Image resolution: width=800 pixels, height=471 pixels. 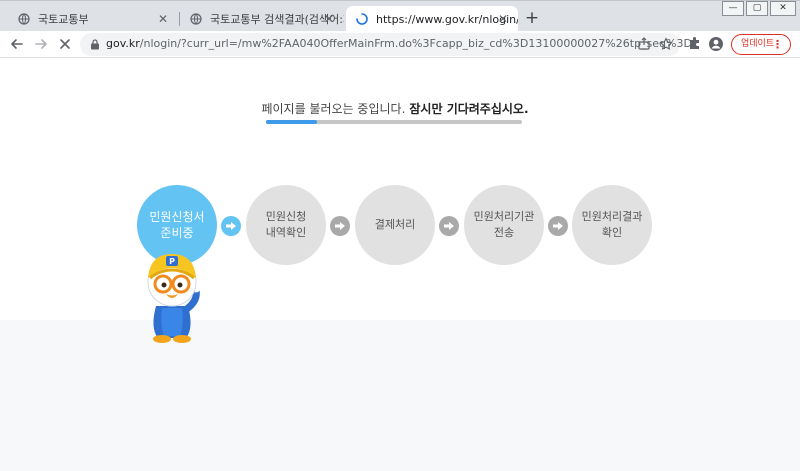 What do you see at coordinates (41, 44) in the screenshot?
I see `forward-arrow-icon` at bounding box center [41, 44].